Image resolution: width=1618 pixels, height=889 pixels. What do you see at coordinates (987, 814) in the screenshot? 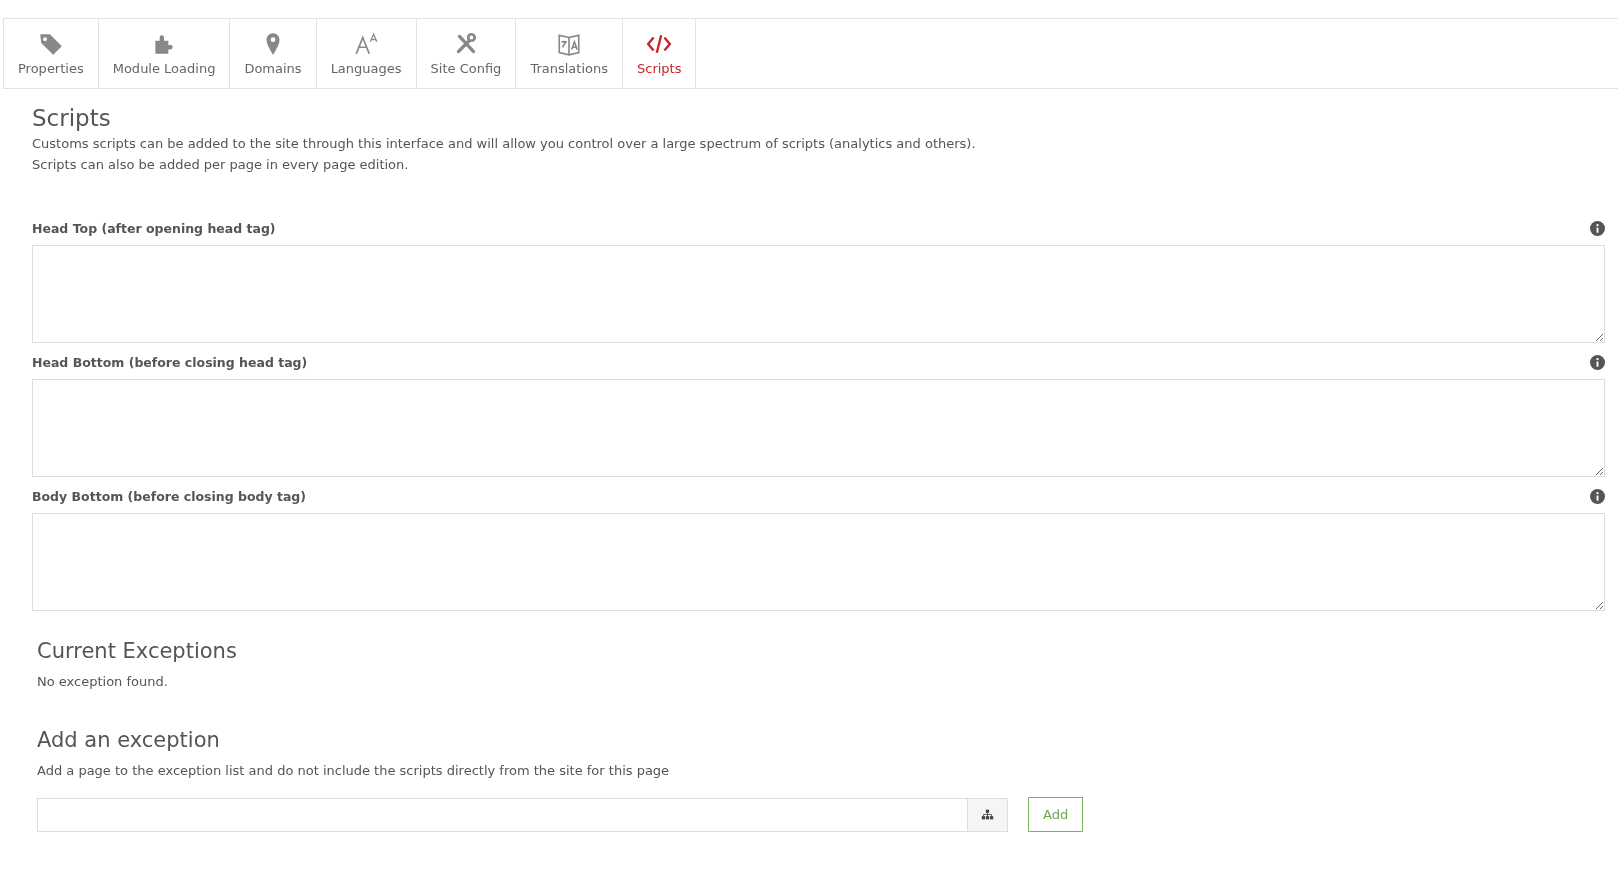
I see `sitemap-icon` at bounding box center [987, 814].